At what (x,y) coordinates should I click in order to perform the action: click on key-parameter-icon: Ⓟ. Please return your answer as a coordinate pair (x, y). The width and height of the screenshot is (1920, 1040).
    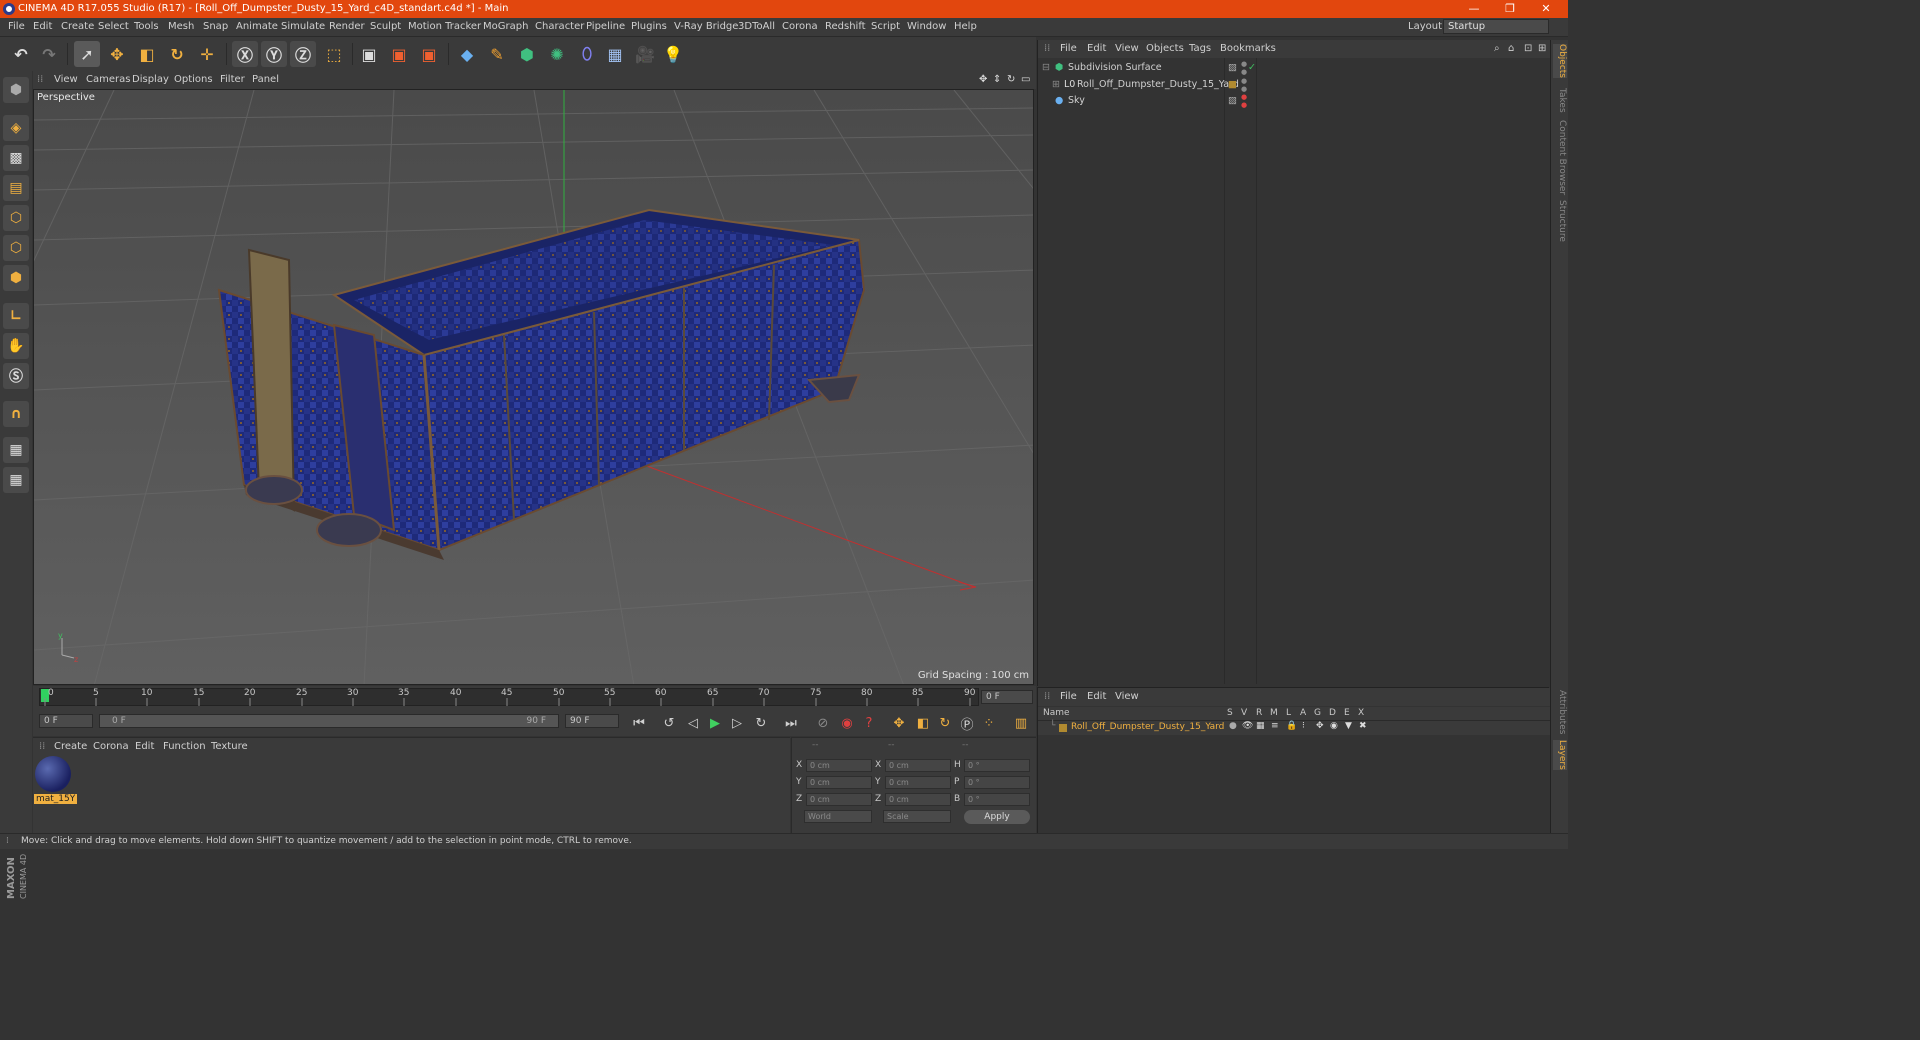
    Looking at the image, I should click on (967, 723).